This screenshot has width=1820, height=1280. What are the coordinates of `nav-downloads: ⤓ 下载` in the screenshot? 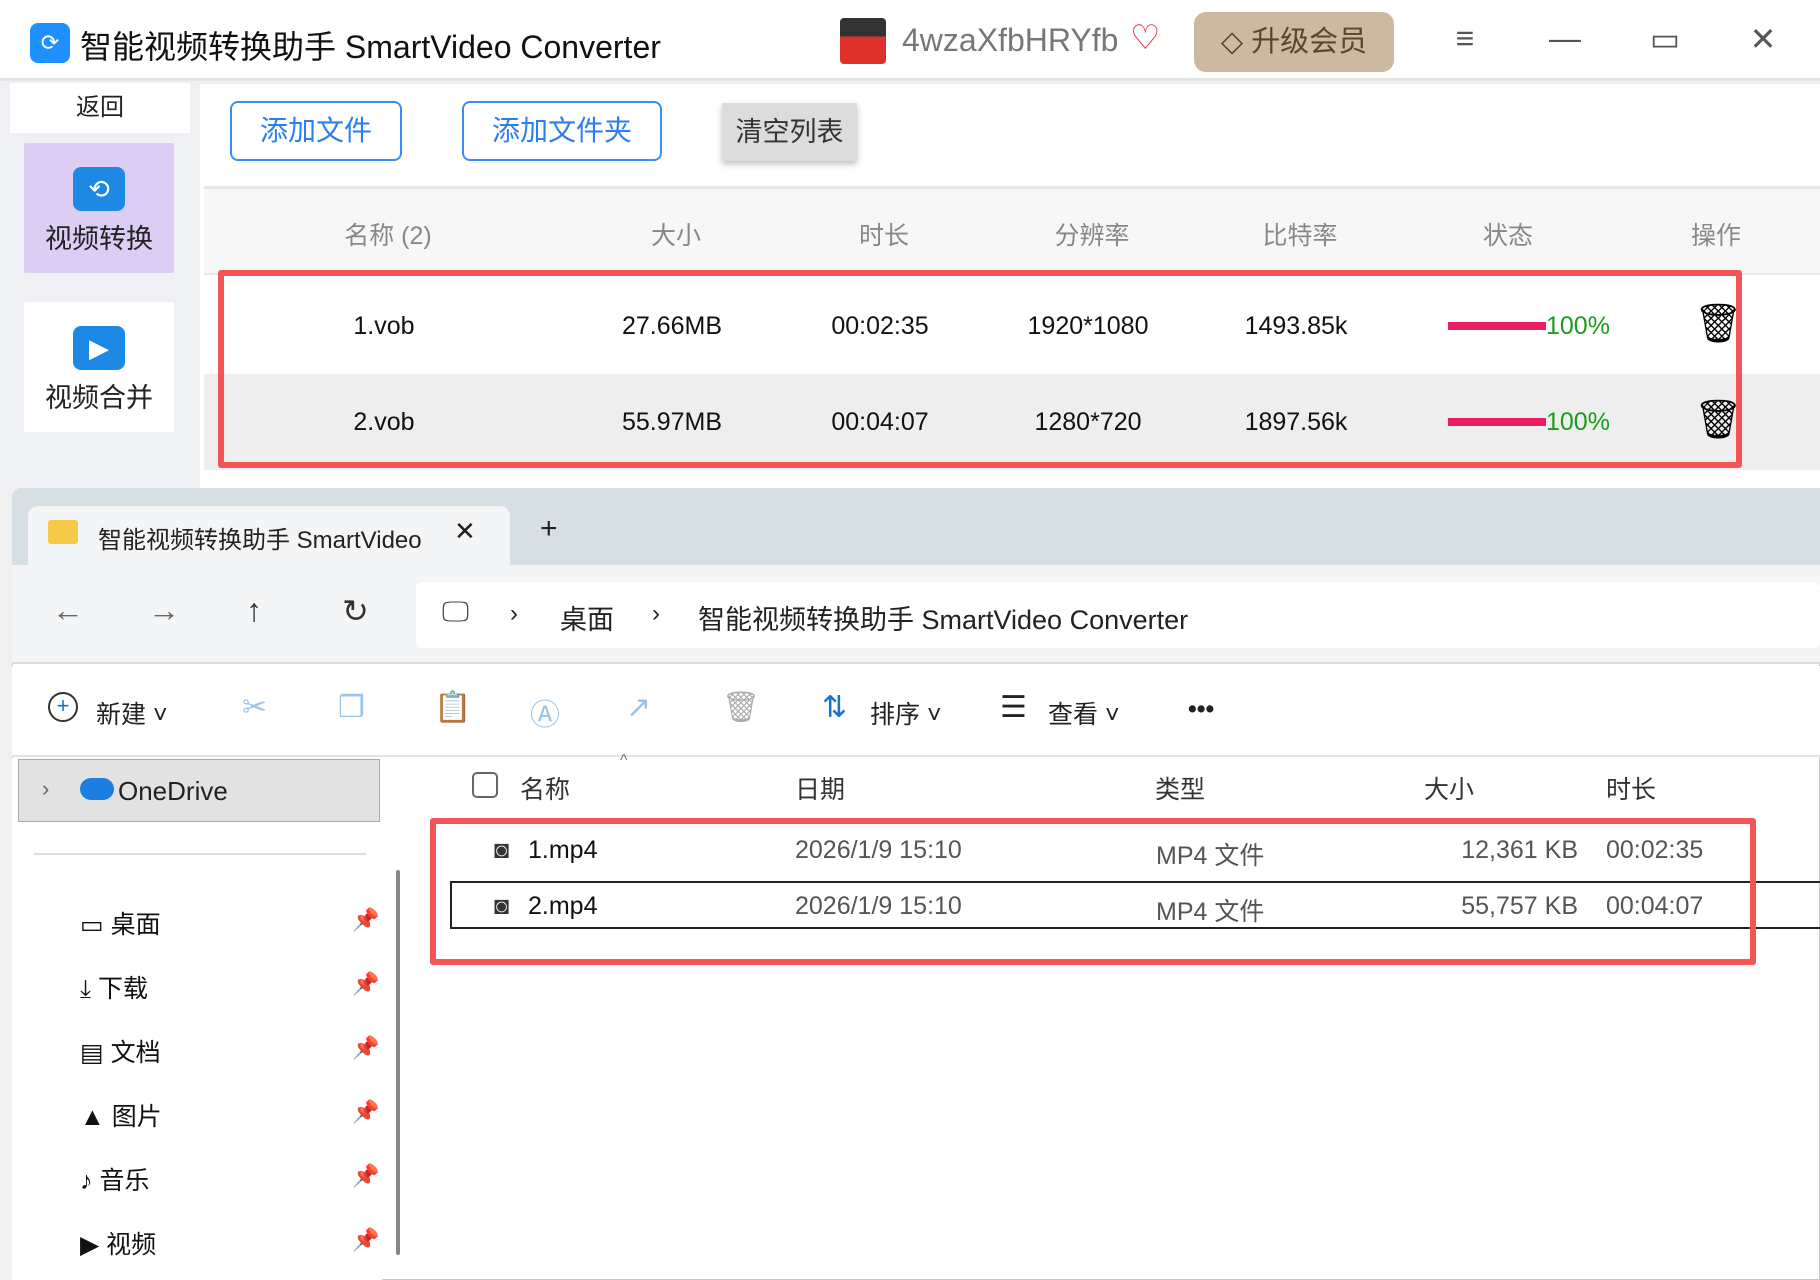 It's located at (114, 987).